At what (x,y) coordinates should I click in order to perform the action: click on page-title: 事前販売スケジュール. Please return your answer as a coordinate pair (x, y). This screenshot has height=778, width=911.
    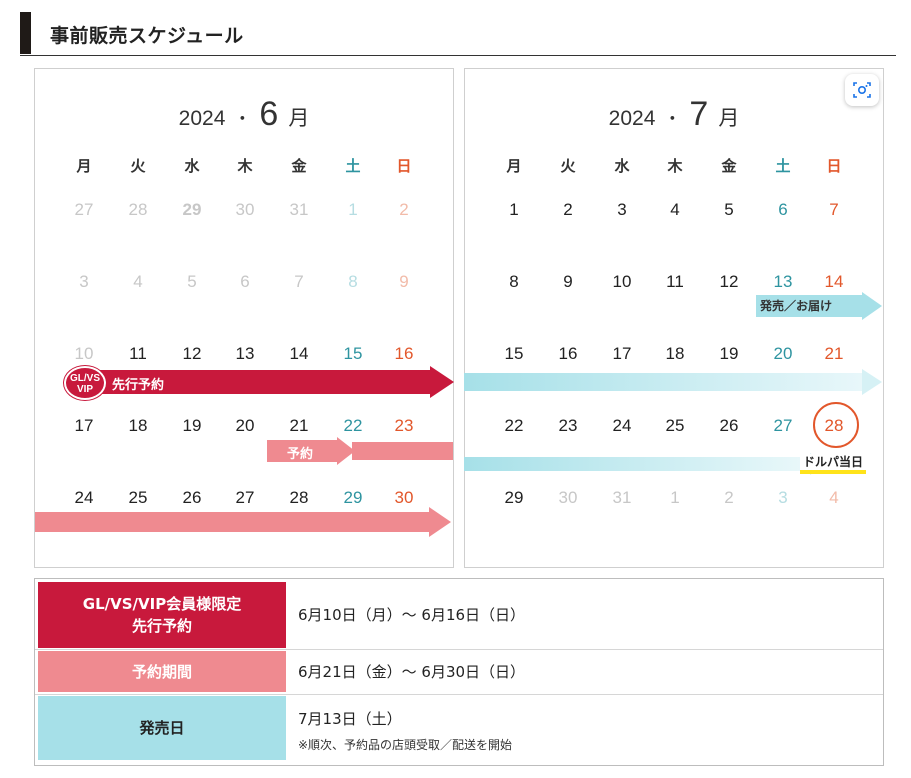
    Looking at the image, I should click on (147, 36).